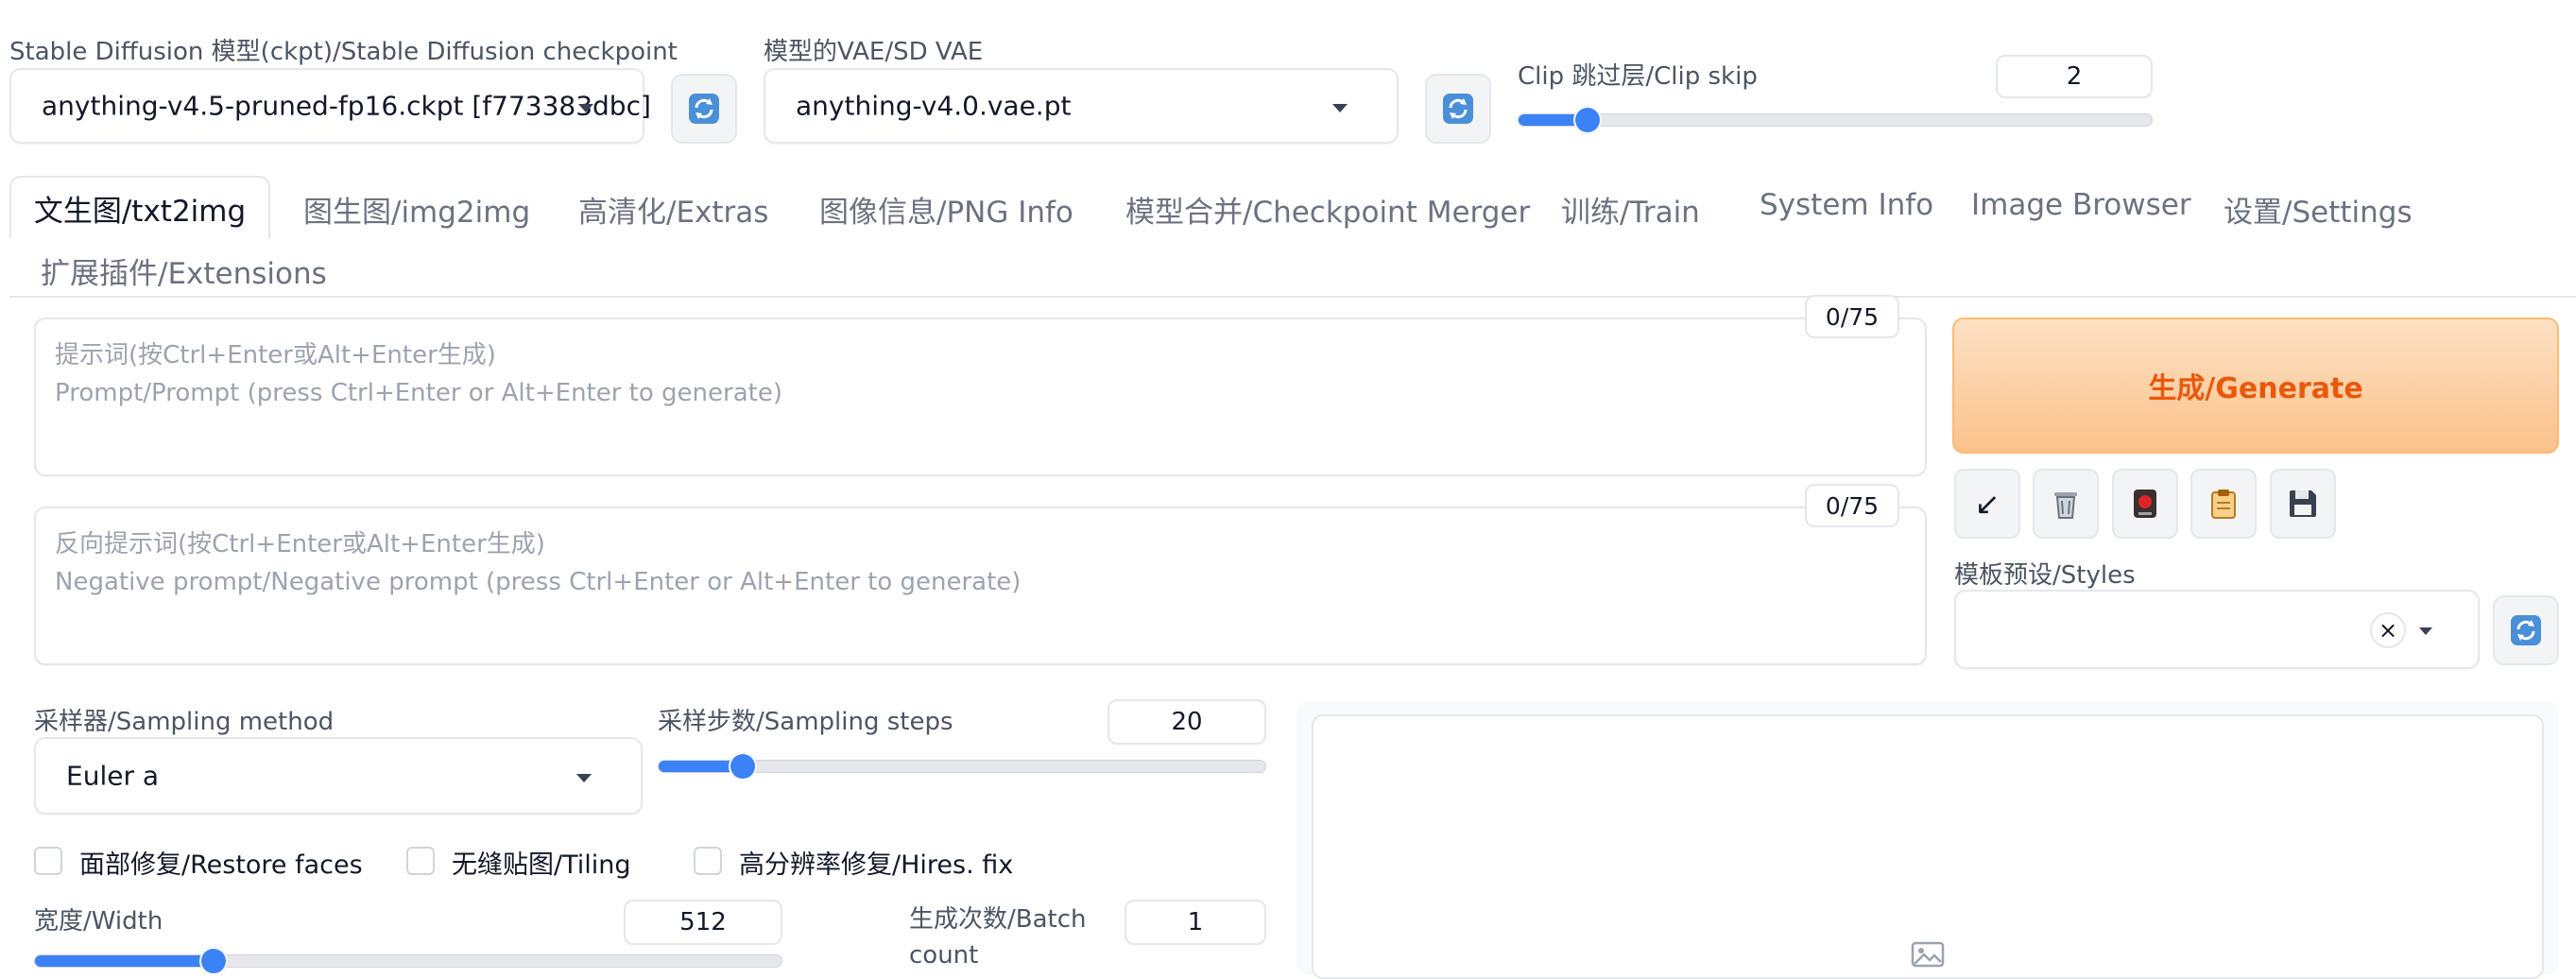 This screenshot has height=979, width=2576. What do you see at coordinates (2074, 76) in the screenshot?
I see `clip-skip-number-input: 2` at bounding box center [2074, 76].